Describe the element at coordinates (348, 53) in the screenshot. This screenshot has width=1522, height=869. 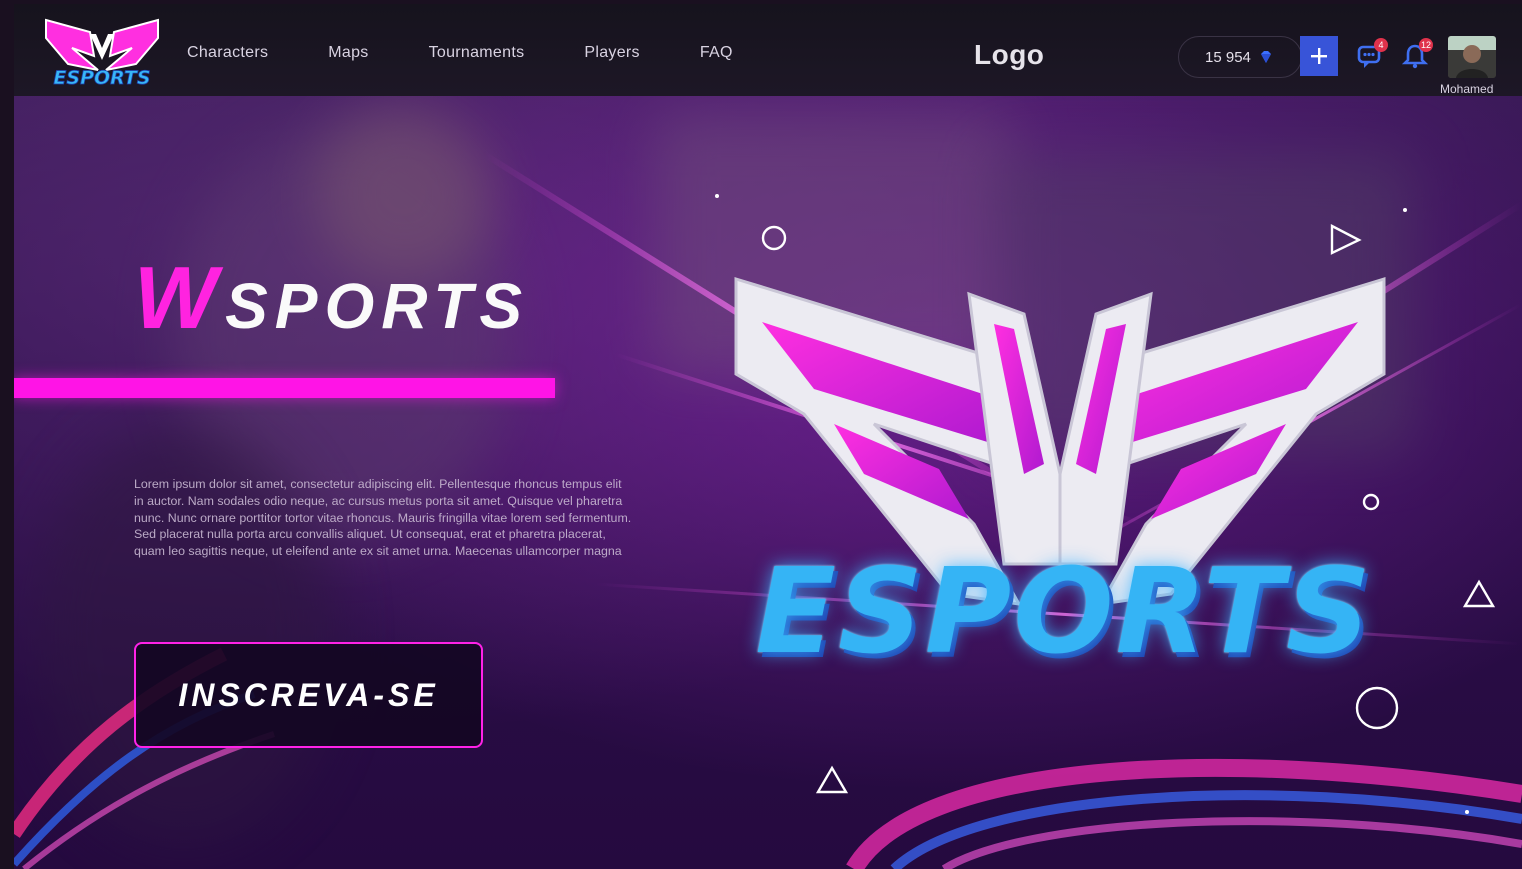
I see `nav-item-maps: Maps` at that location.